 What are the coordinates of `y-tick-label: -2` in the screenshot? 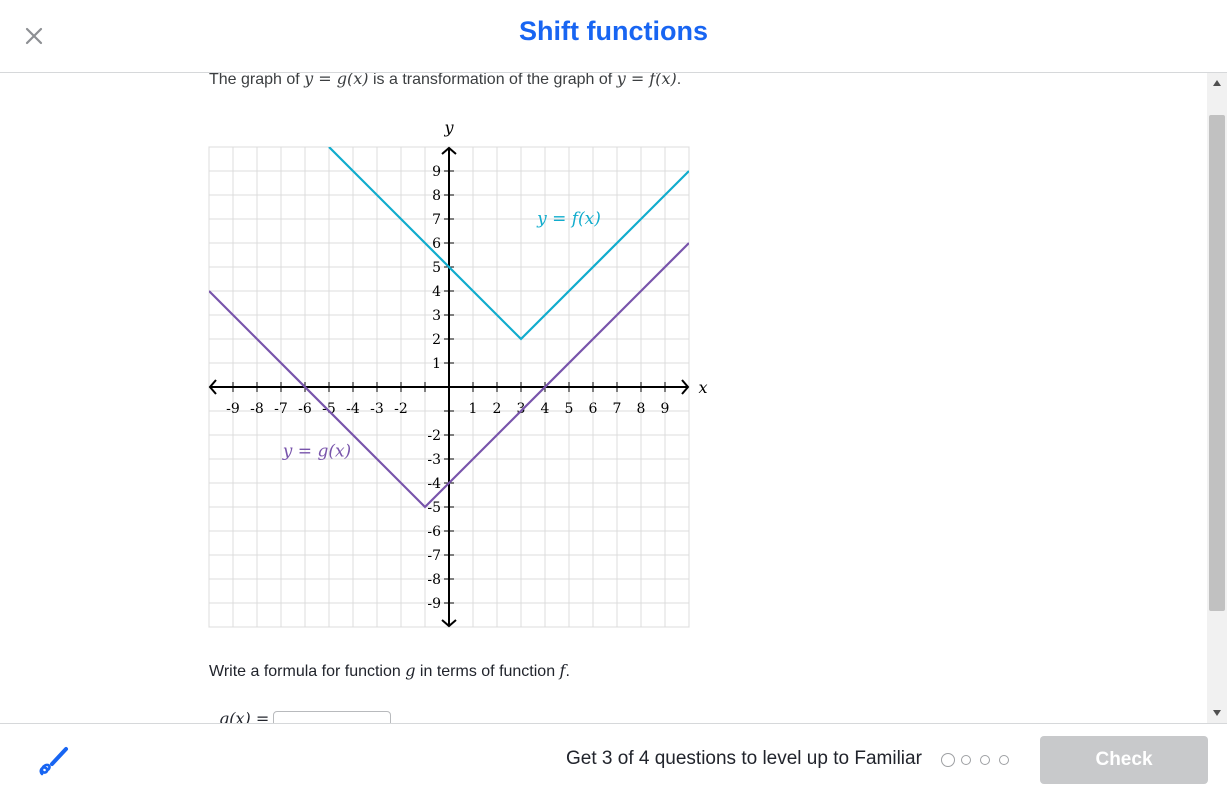 It's located at (434, 436).